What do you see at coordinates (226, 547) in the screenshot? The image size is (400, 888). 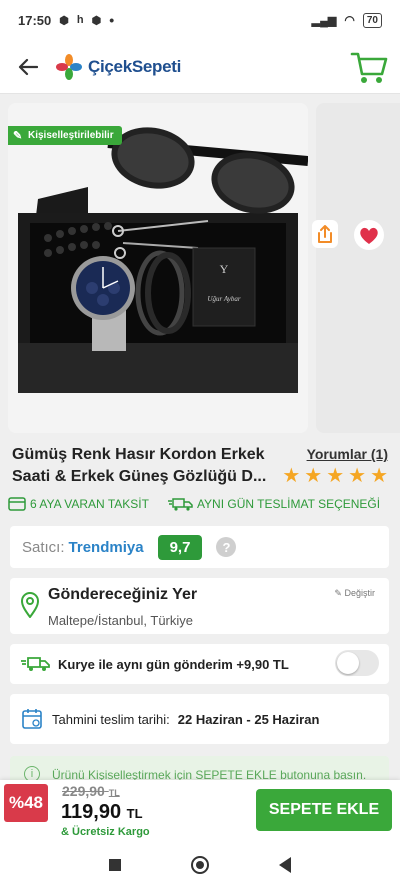 I see `help-icon: ?` at bounding box center [226, 547].